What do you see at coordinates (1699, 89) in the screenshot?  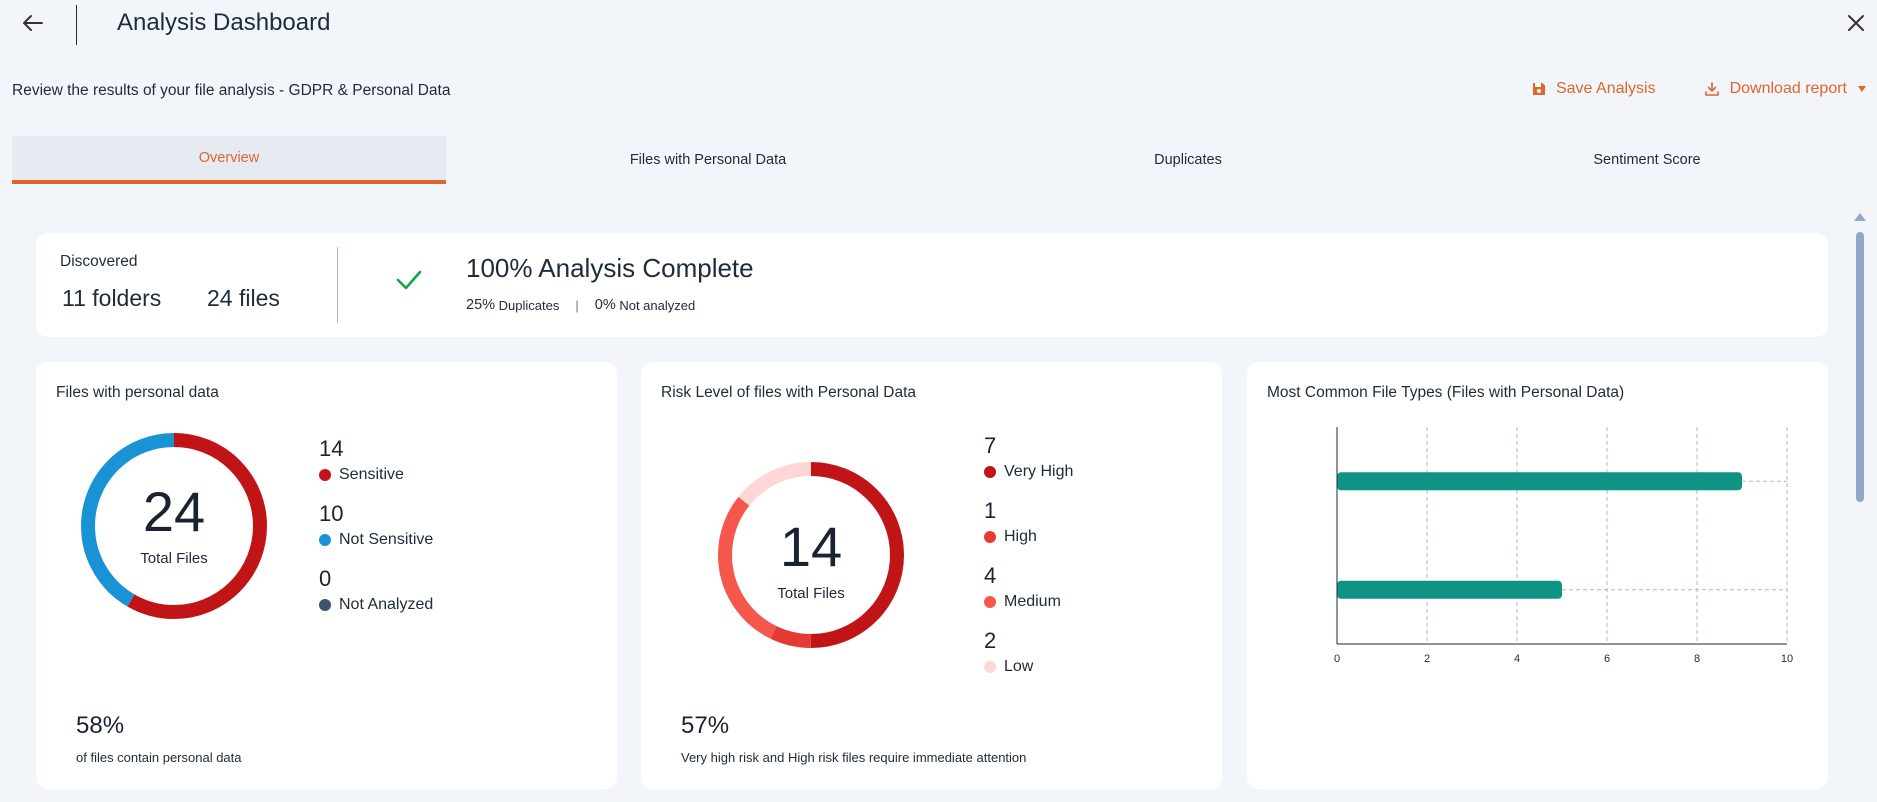 I see `header-actions: Save Analysis Download report` at bounding box center [1699, 89].